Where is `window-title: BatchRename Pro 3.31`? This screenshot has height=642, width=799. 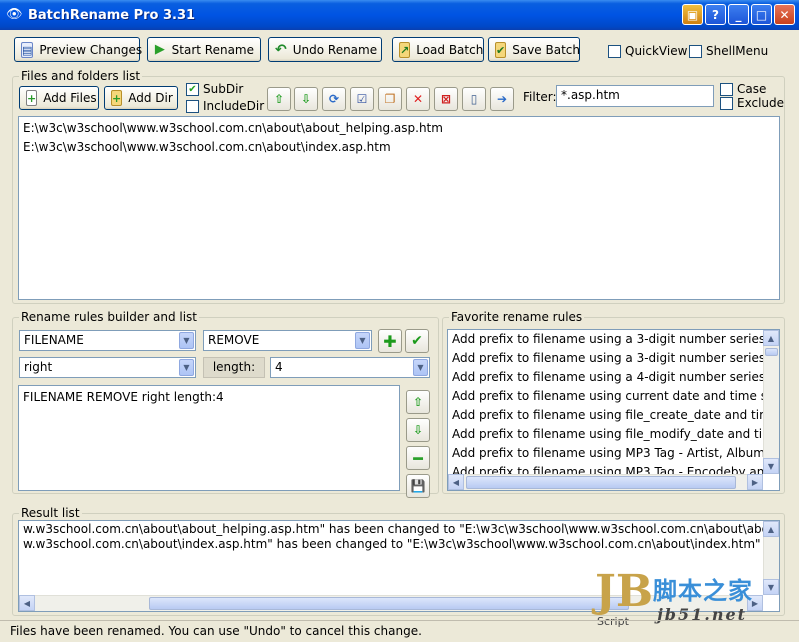
window-title: BatchRename Pro 3.31 is located at coordinates (112, 15).